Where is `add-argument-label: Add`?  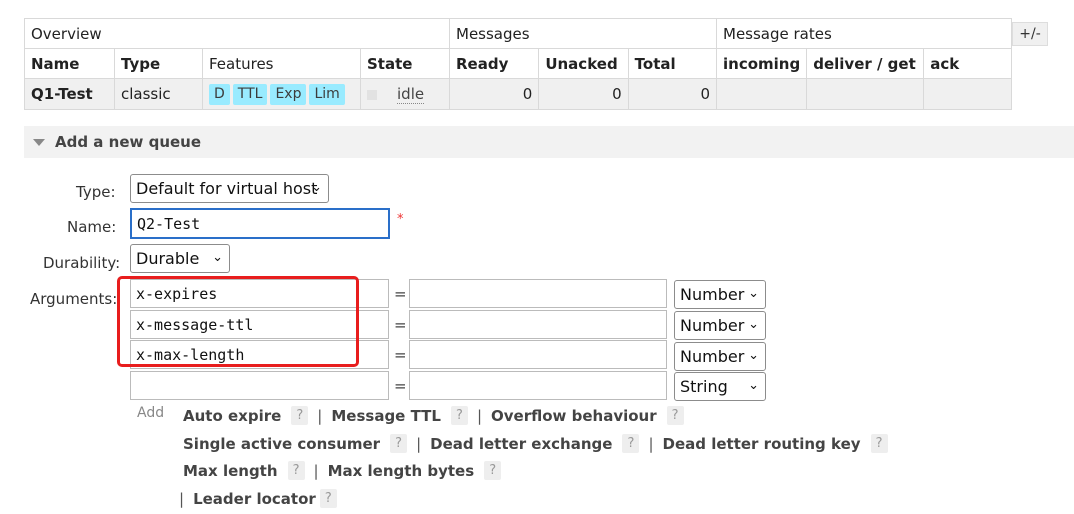 add-argument-label: Add is located at coordinates (151, 413).